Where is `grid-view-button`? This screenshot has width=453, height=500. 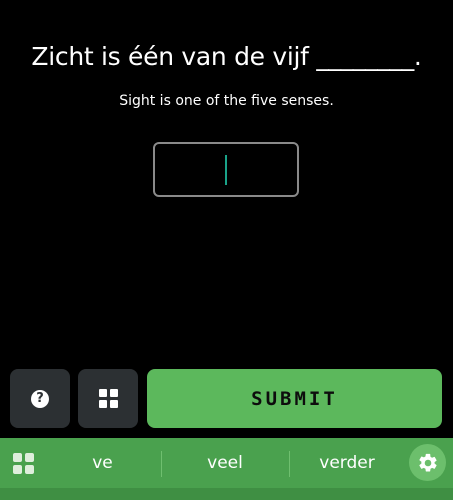
grid-view-button is located at coordinates (108, 398).